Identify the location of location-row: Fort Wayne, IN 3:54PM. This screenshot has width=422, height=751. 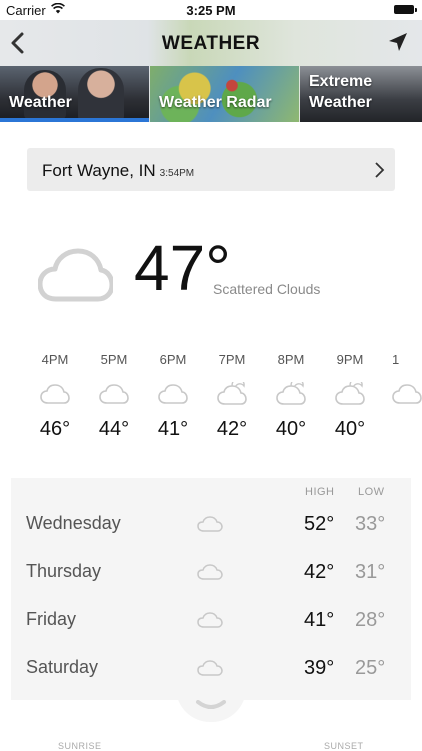
(118, 171).